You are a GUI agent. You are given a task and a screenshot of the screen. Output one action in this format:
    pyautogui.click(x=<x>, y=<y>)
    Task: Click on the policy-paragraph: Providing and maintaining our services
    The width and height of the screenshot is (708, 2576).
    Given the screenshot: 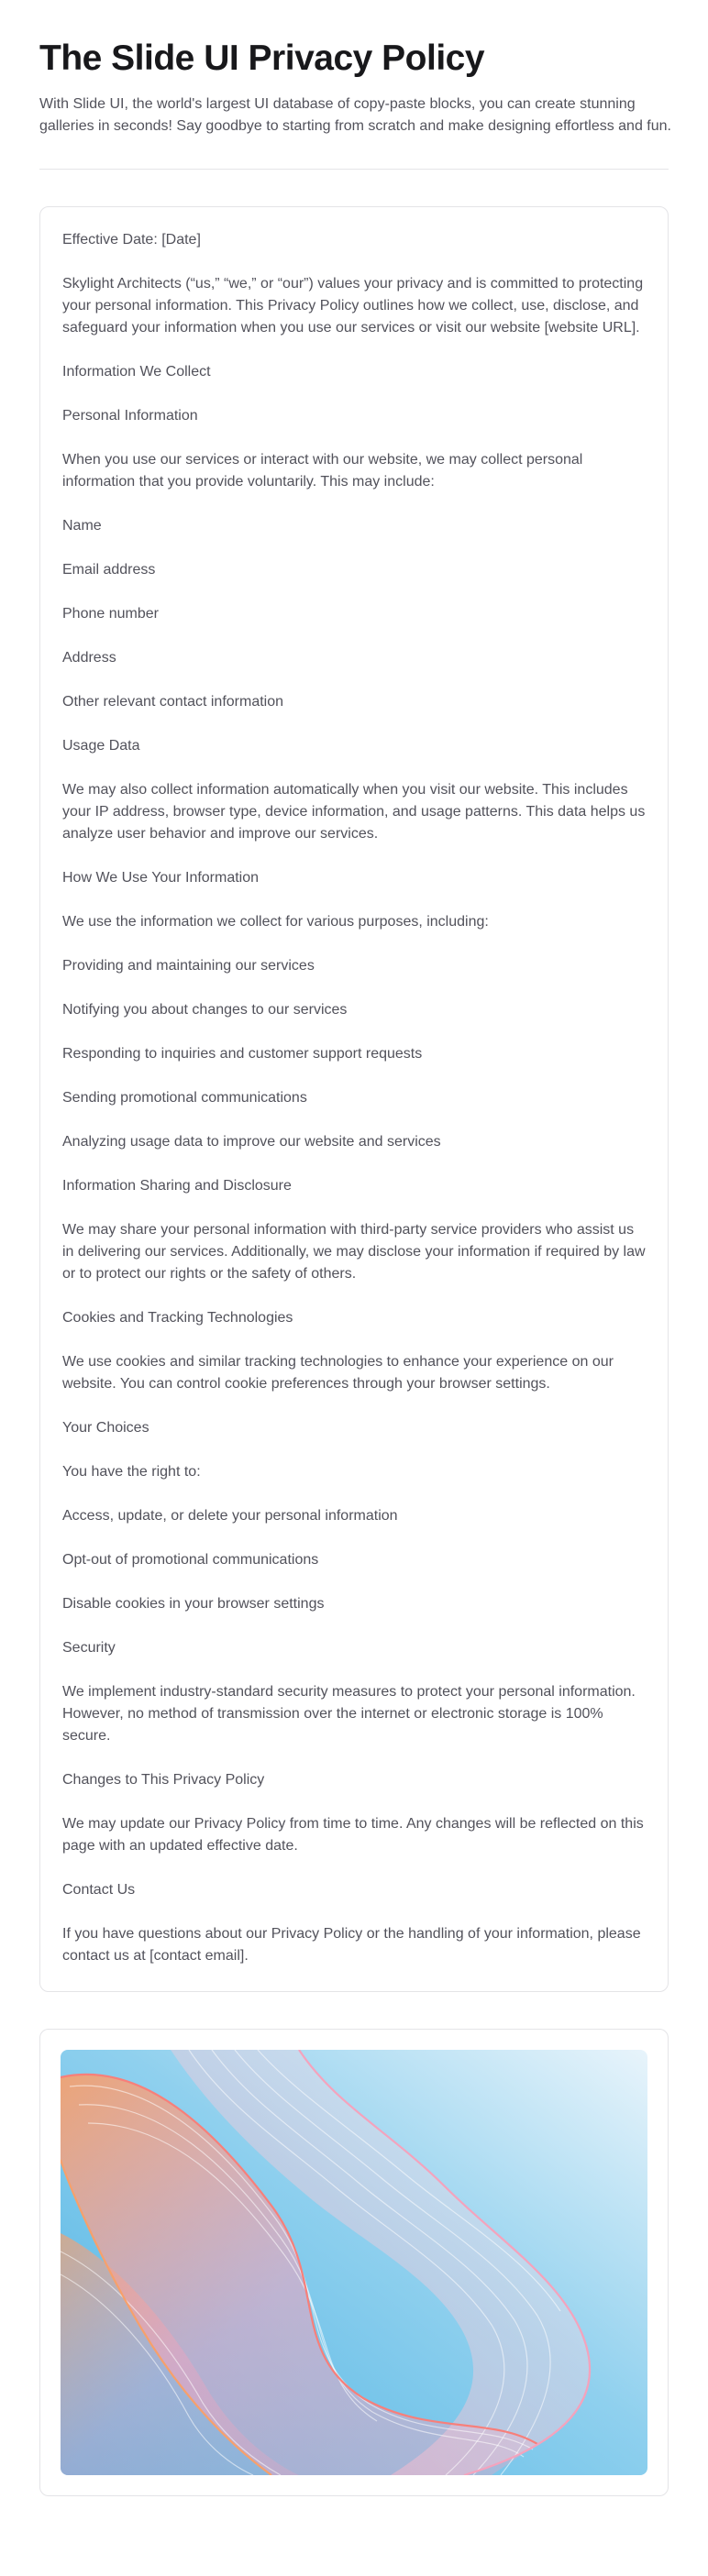 What is the action you would take?
    pyautogui.click(x=189, y=966)
    